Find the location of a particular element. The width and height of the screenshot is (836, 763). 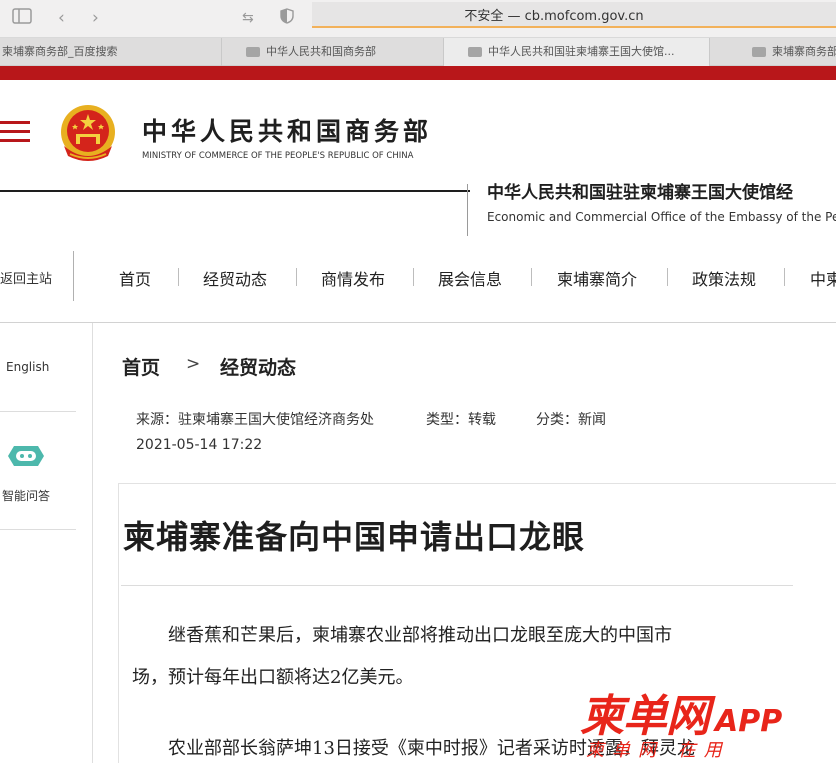

address-bar: 不安全 — cb.mofcom.gov.cn is located at coordinates (574, 15).